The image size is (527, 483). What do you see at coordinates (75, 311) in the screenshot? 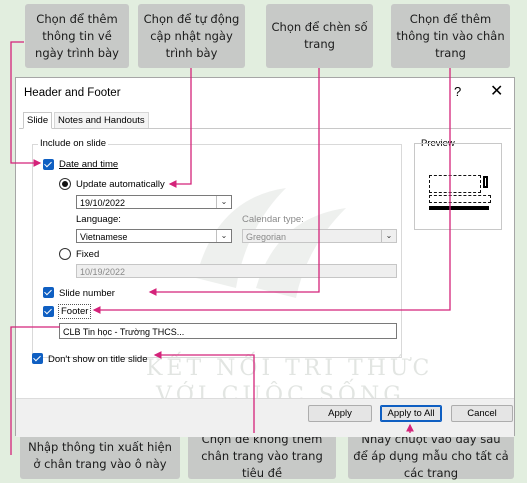
I see `footer-label: Footer` at bounding box center [75, 311].